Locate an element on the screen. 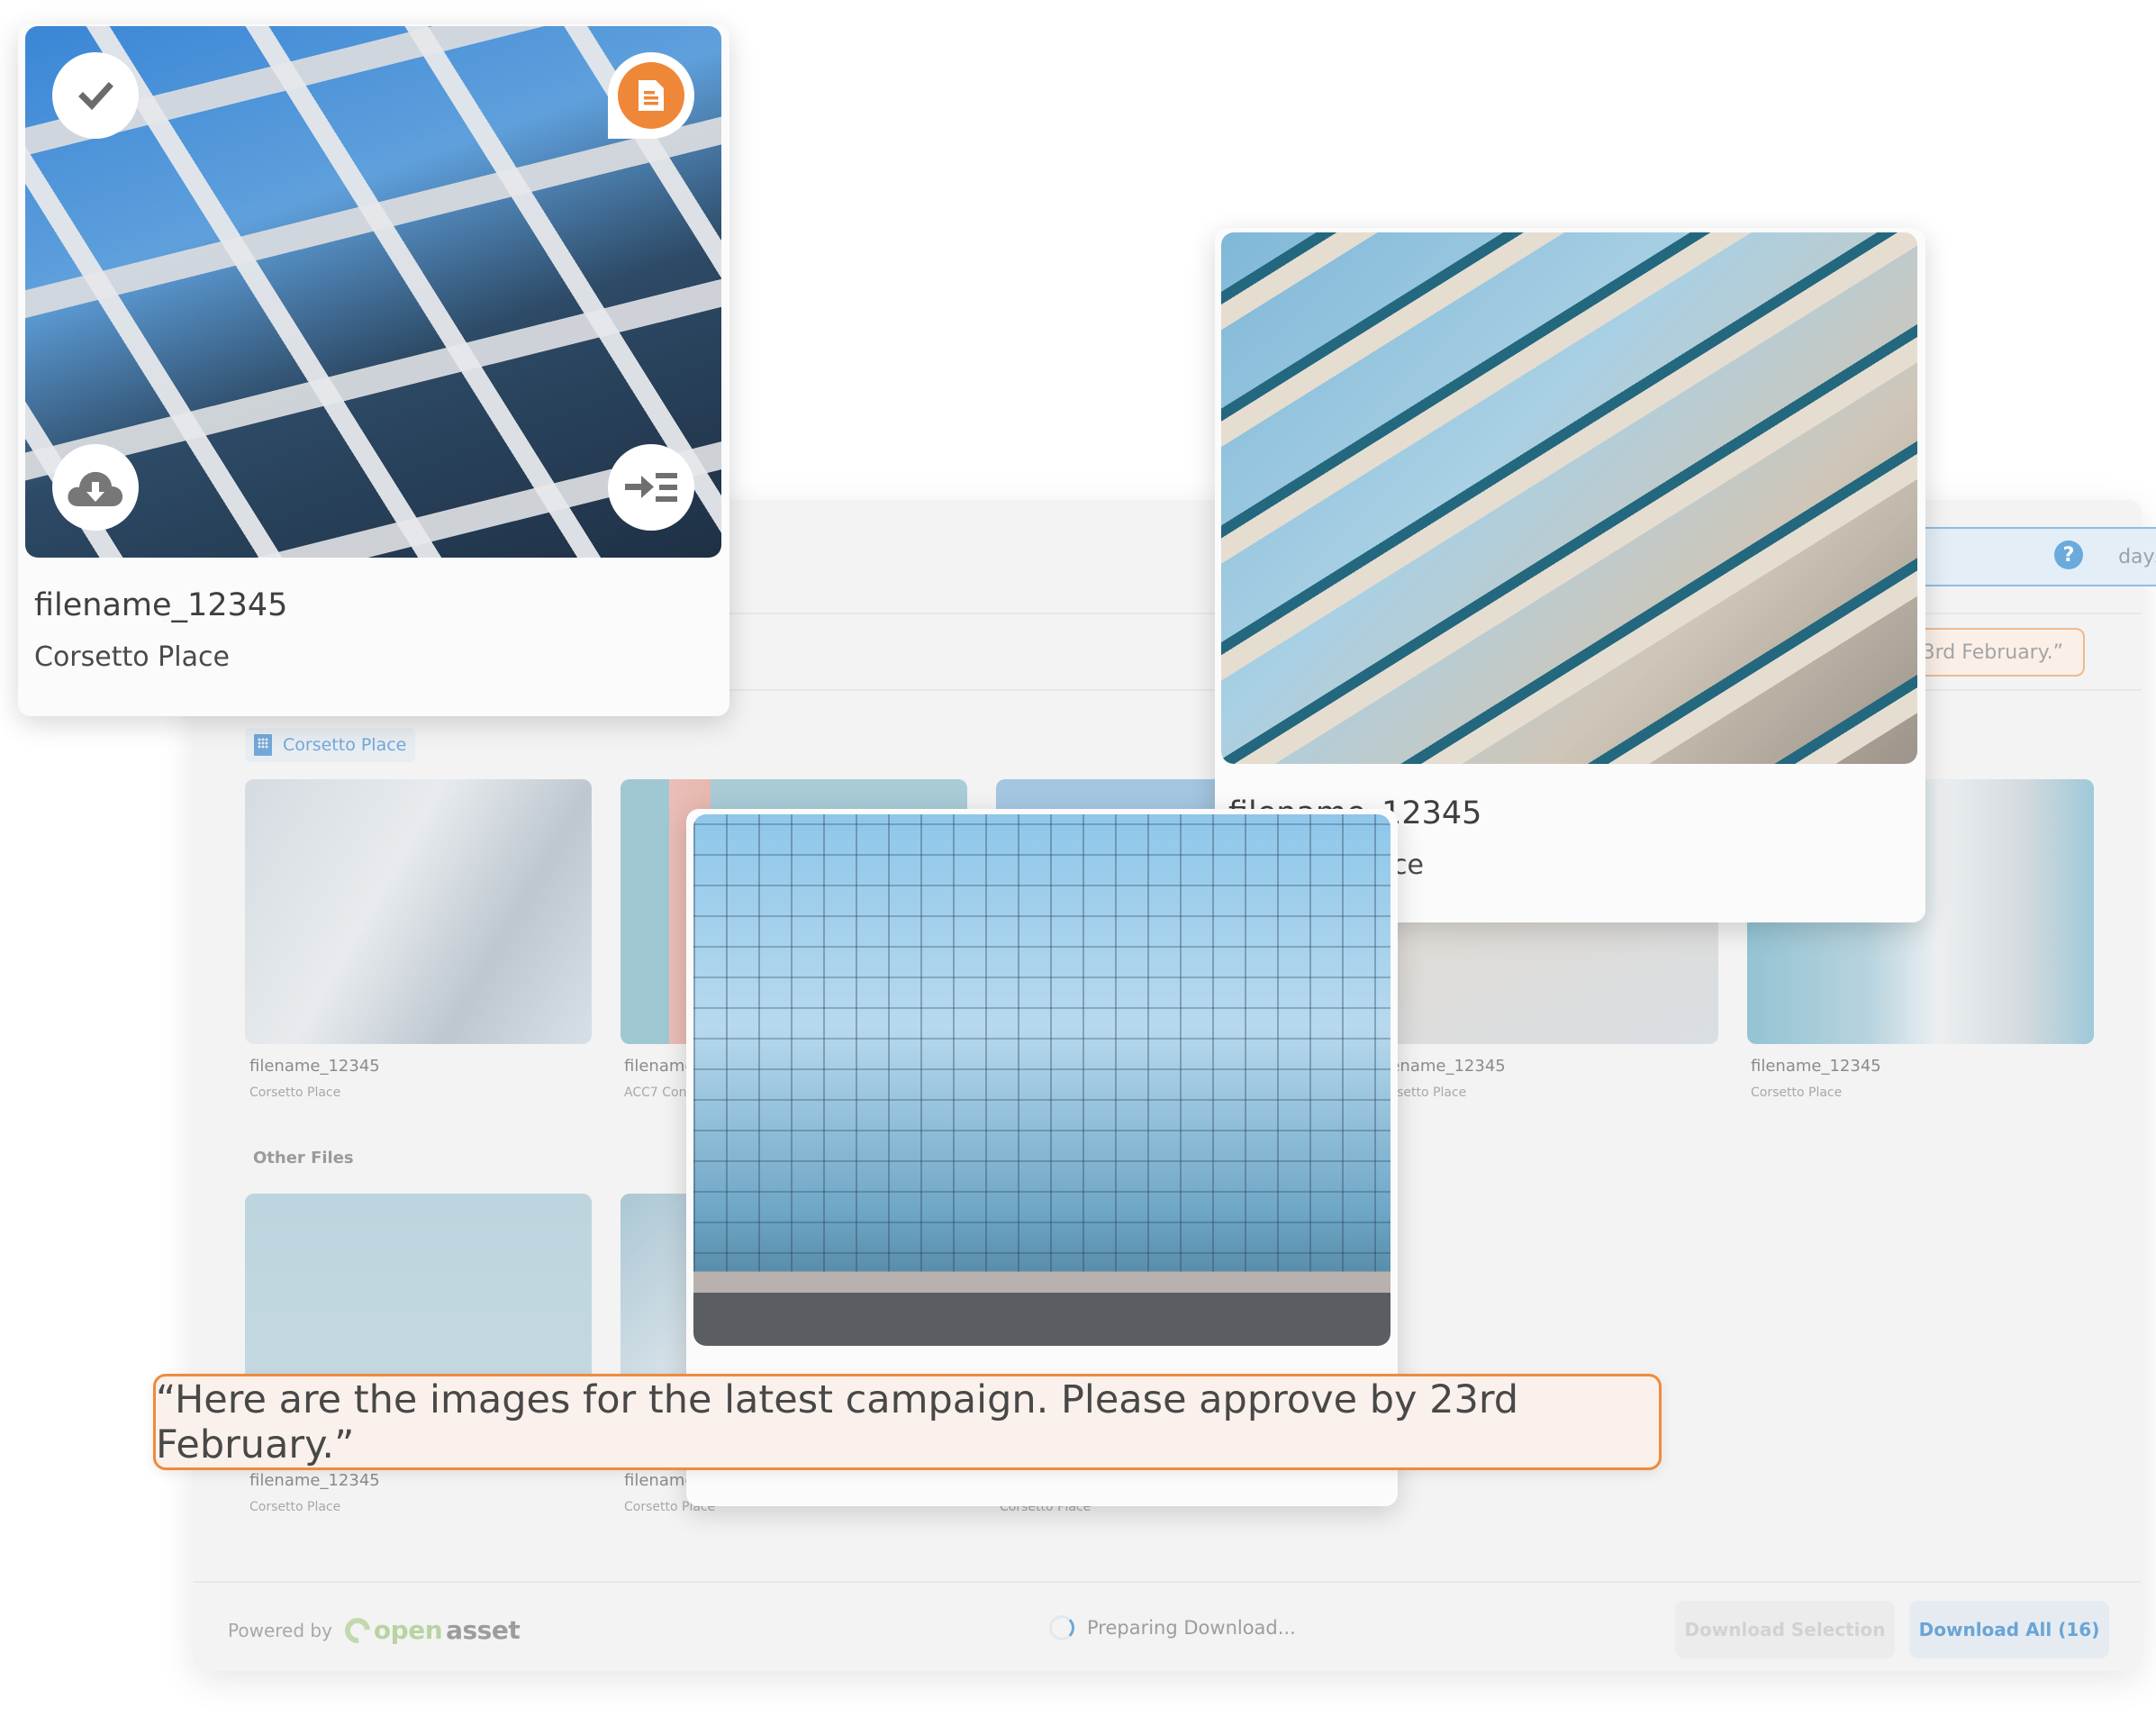  comment-badge is located at coordinates (651, 95).